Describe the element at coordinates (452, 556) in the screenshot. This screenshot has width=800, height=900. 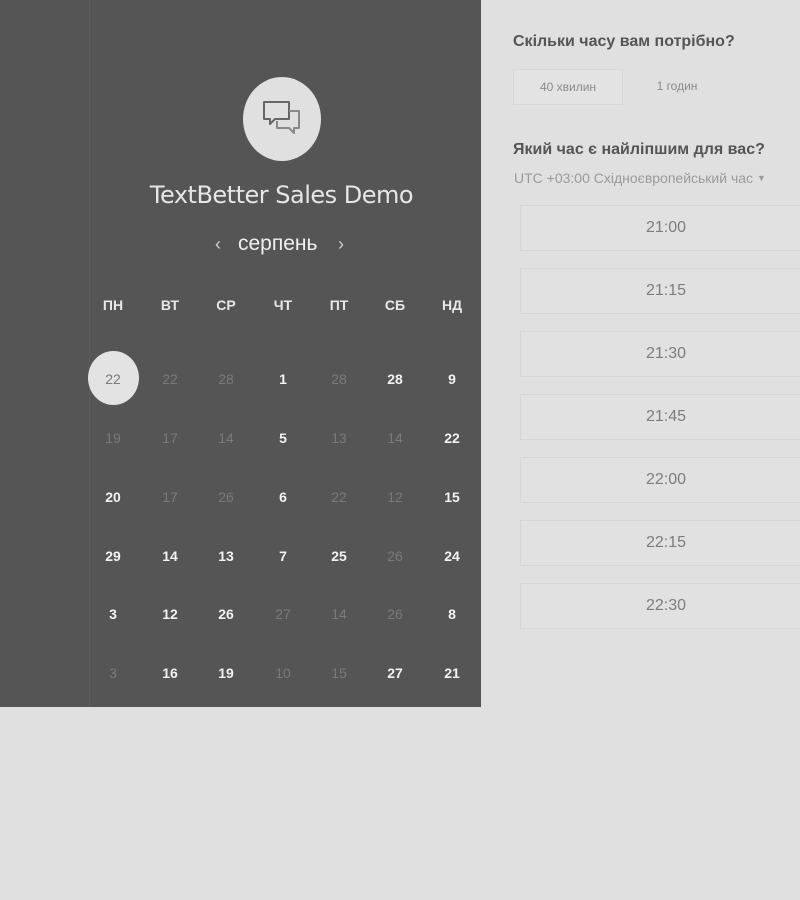
I see `calendar-day: 24` at that location.